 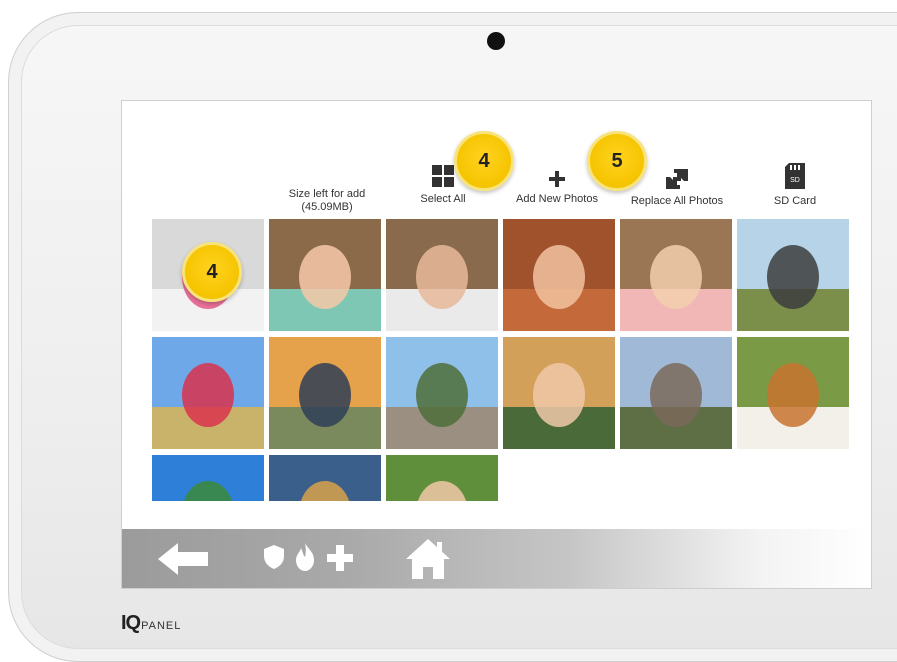 What do you see at coordinates (557, 199) in the screenshot?
I see `add-new-photos-label: Add New Photos` at bounding box center [557, 199].